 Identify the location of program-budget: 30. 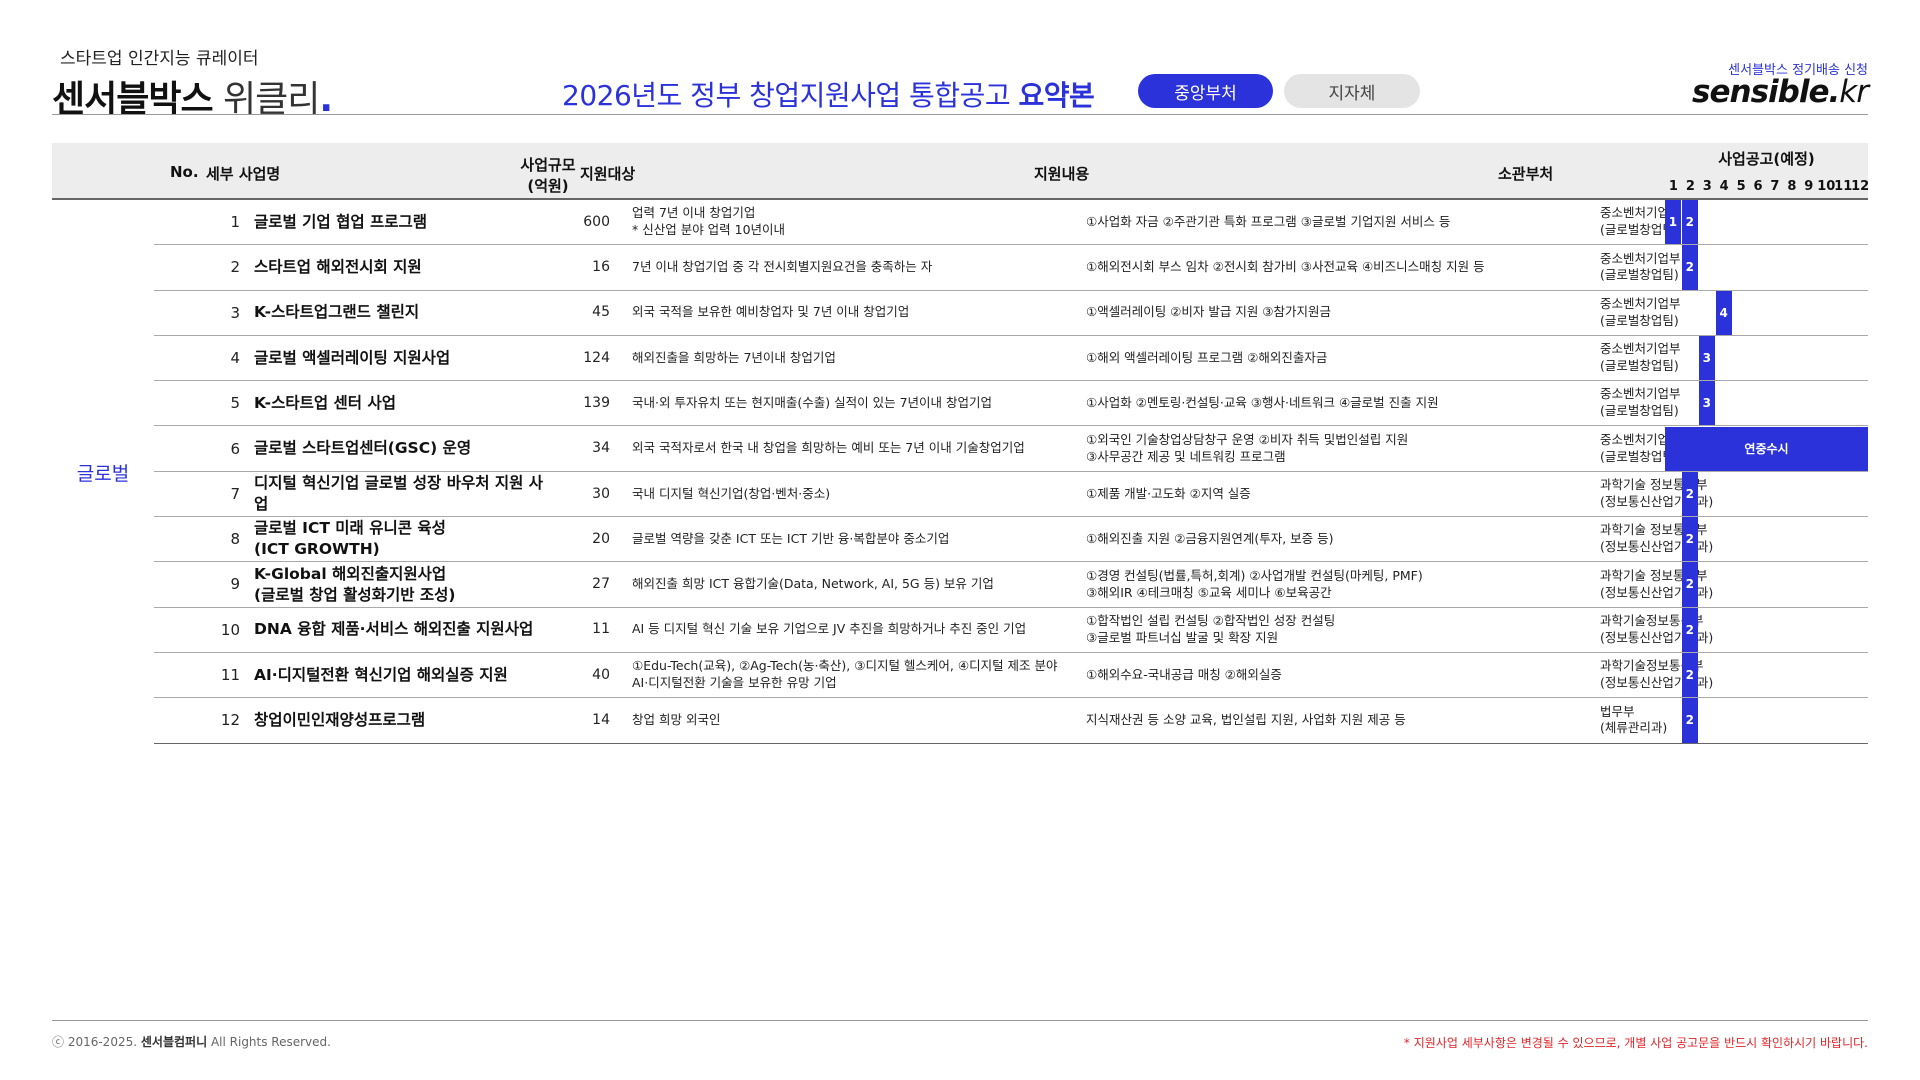
(577, 494).